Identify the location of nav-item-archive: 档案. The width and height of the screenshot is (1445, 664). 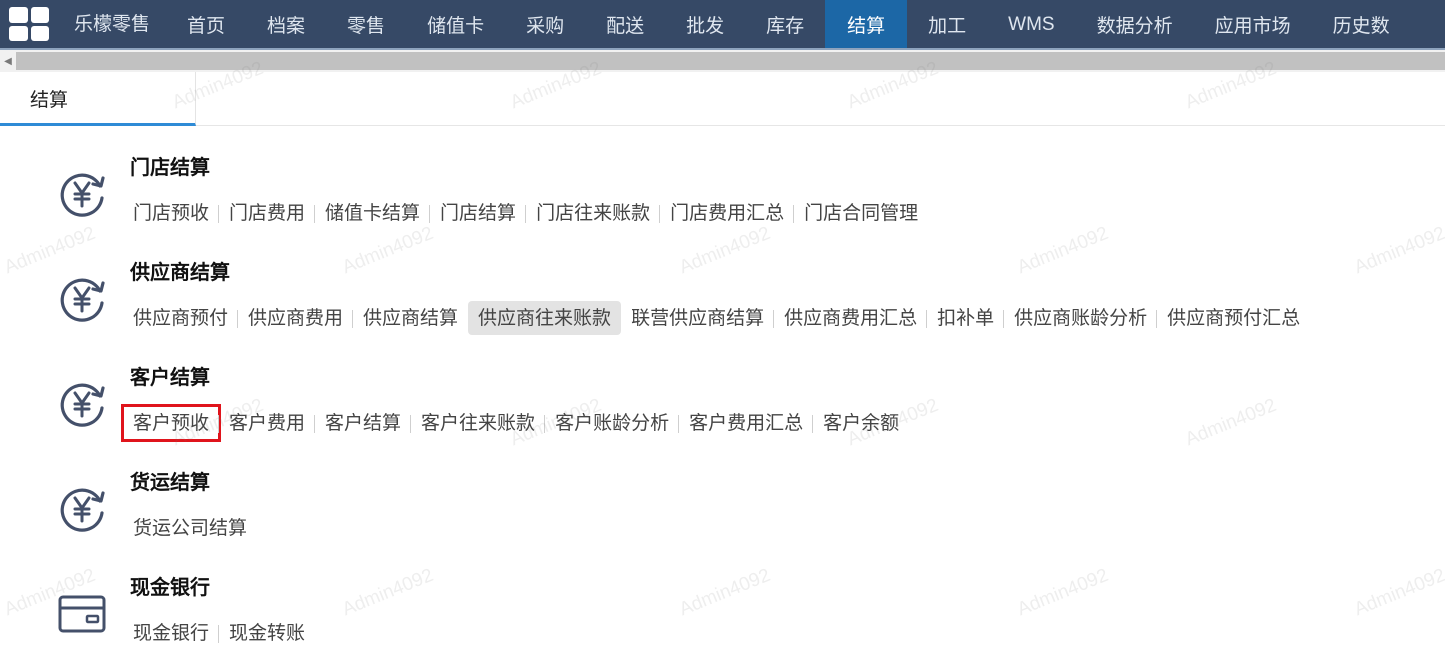
(286, 24).